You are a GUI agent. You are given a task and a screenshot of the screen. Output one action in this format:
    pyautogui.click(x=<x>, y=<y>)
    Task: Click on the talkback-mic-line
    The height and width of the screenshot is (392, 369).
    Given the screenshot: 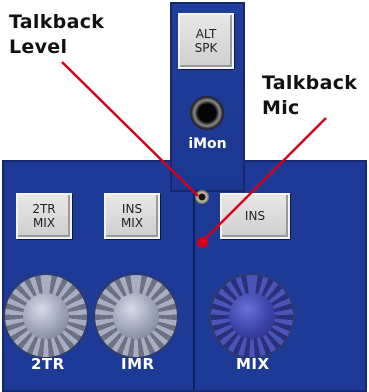 What is the action you would take?
    pyautogui.click(x=264, y=179)
    